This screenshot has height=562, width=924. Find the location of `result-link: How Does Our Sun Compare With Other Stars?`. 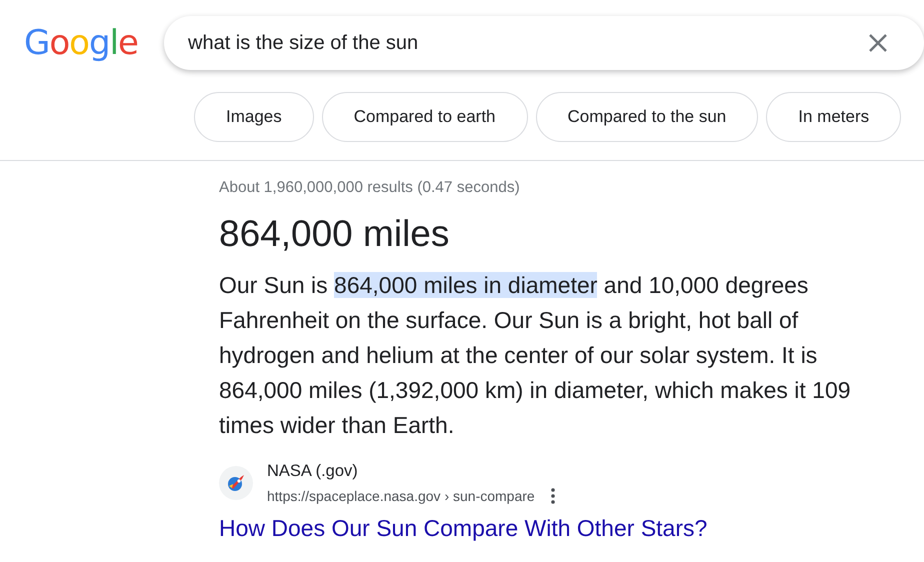

result-link: How Does Our Sun Compare With Other Stars? is located at coordinates (463, 528).